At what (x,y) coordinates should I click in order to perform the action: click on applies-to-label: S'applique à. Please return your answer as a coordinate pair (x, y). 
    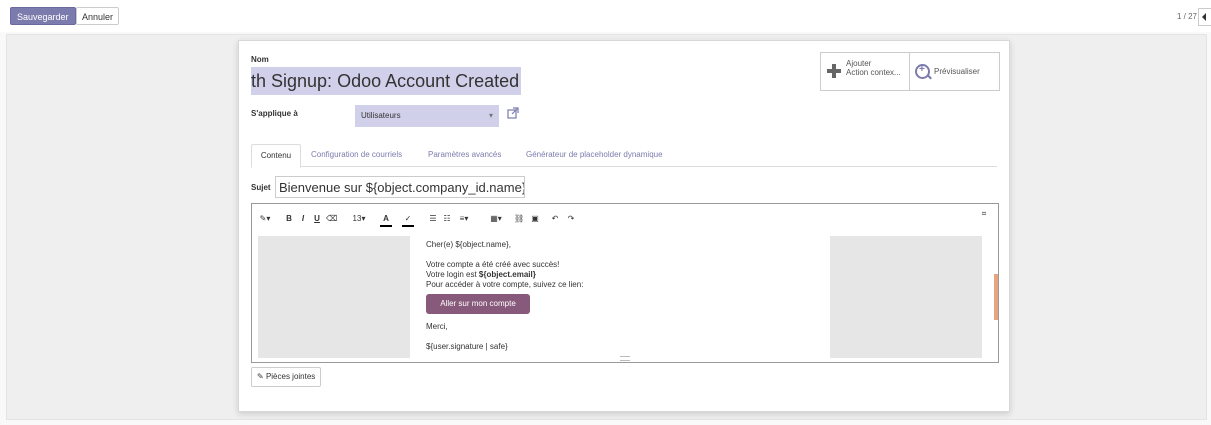
    Looking at the image, I should click on (274, 113).